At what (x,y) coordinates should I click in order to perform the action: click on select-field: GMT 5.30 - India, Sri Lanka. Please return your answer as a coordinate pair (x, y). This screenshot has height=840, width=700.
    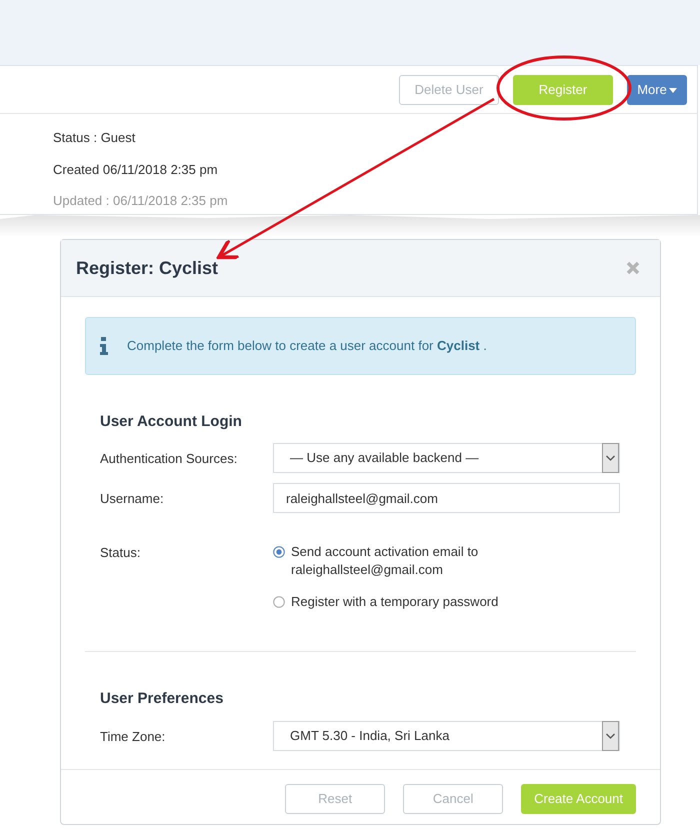
    Looking at the image, I should click on (446, 735).